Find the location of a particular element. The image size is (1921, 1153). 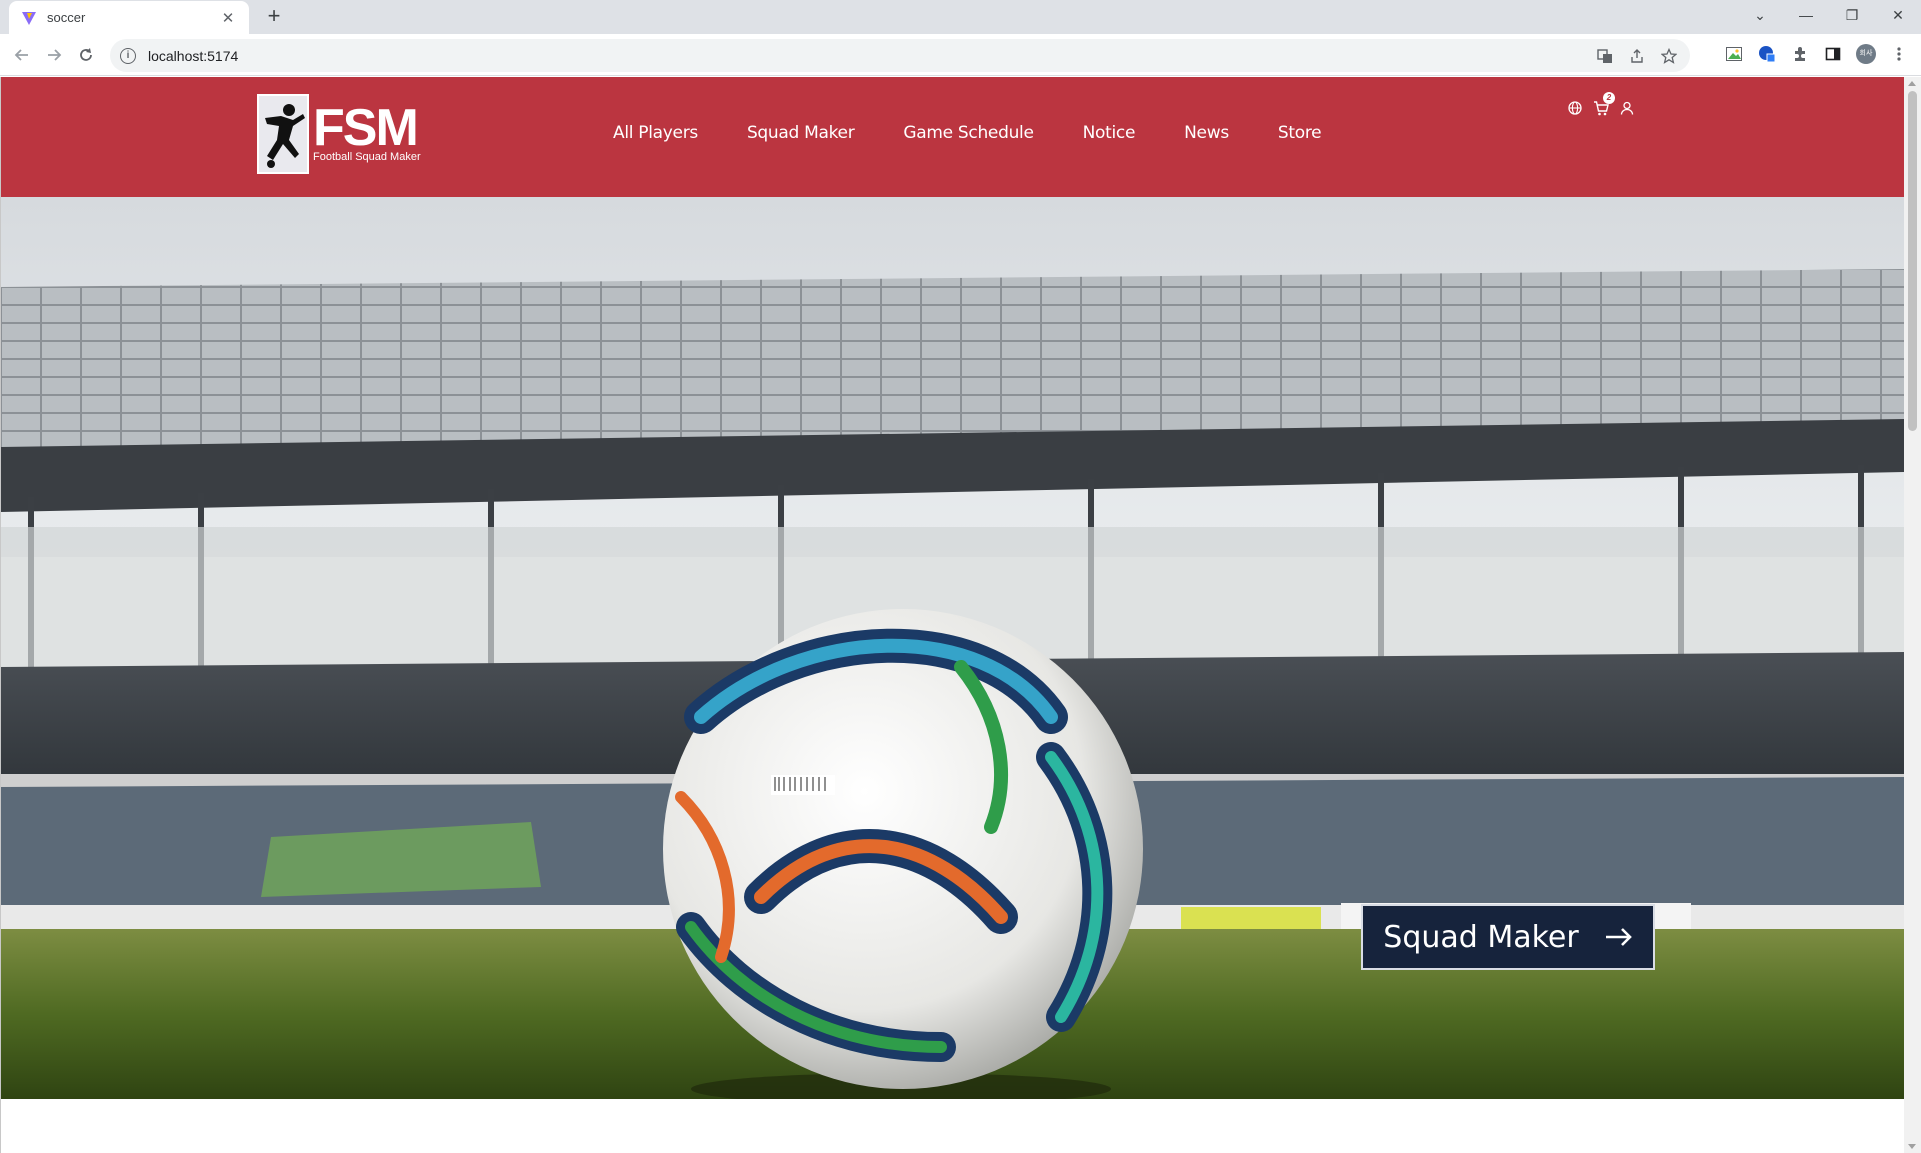

address-url: localhost:5174 is located at coordinates (193, 55).